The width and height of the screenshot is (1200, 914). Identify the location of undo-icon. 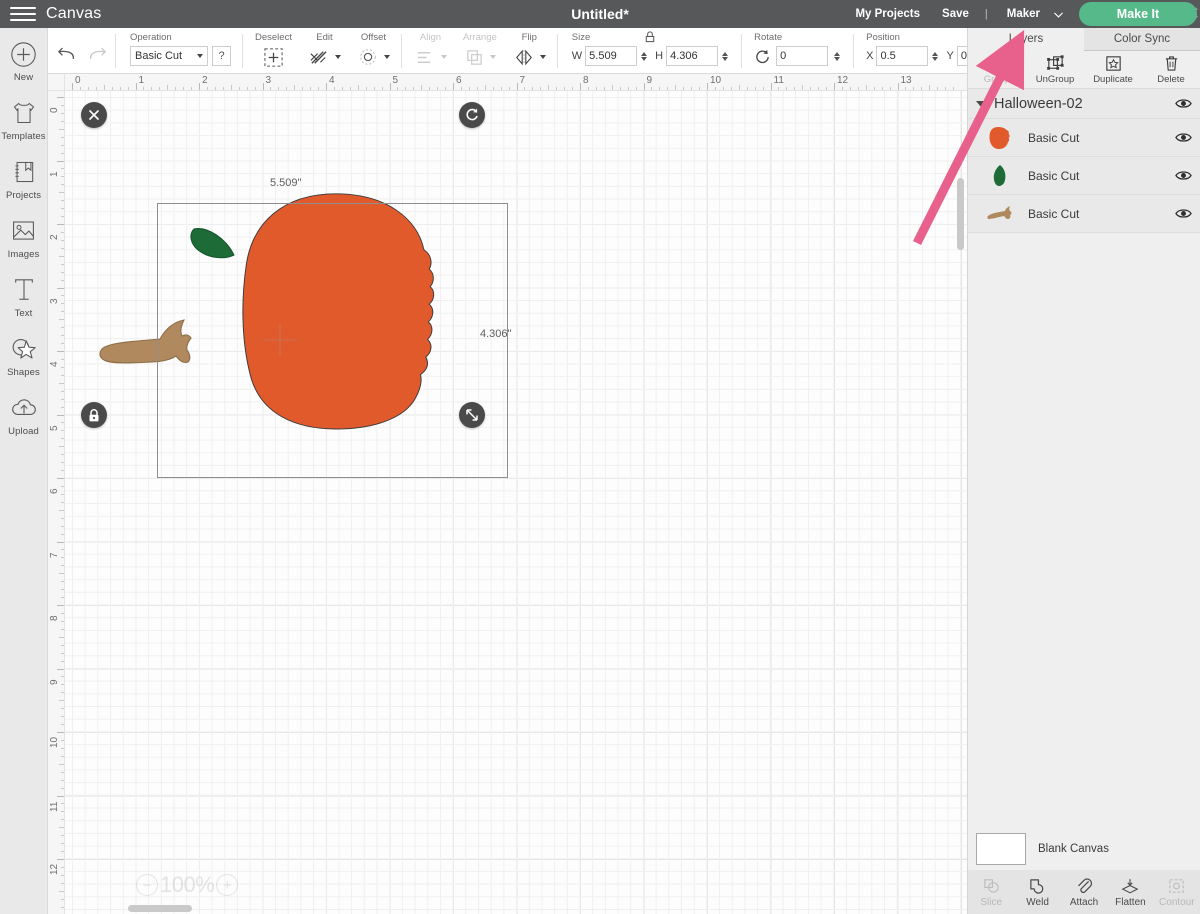
(67, 53).